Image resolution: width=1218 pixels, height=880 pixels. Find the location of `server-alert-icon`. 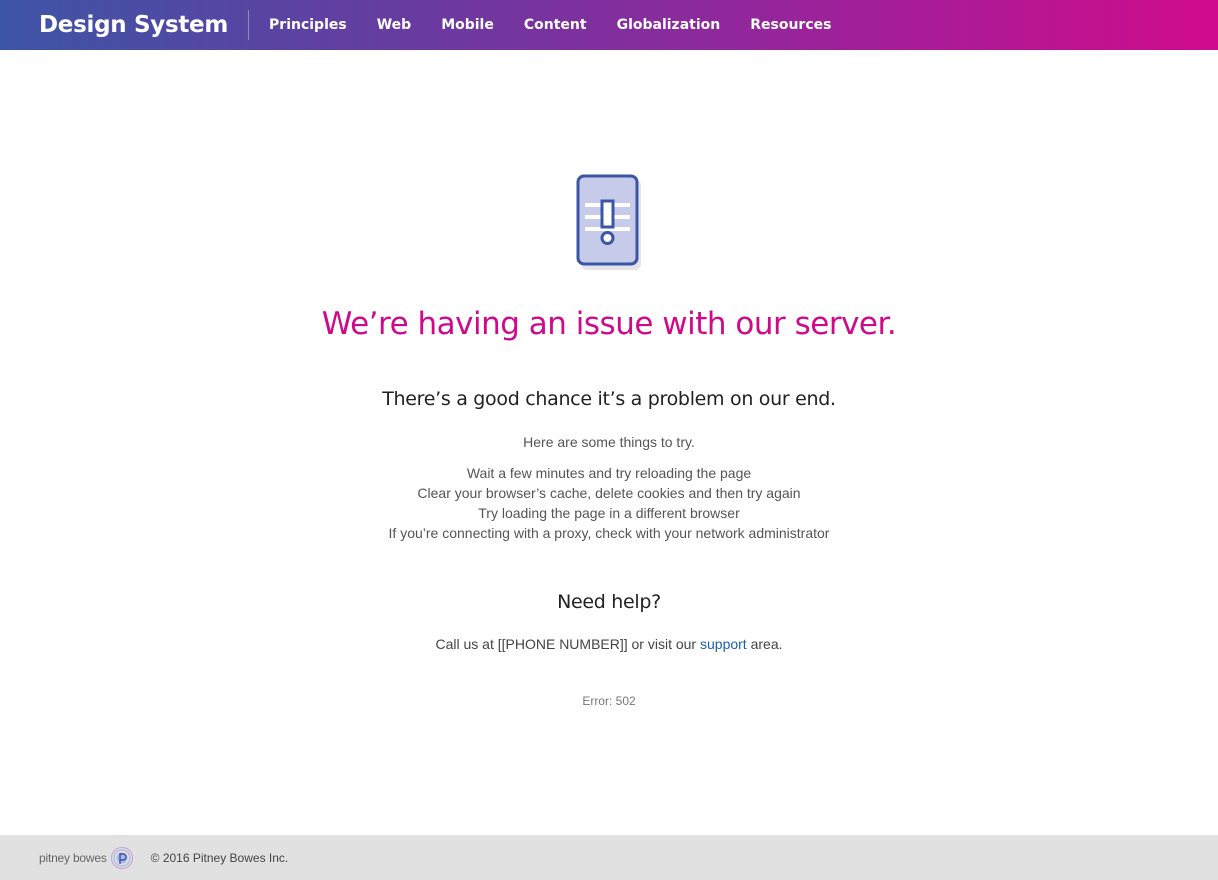

server-alert-icon is located at coordinates (608, 222).